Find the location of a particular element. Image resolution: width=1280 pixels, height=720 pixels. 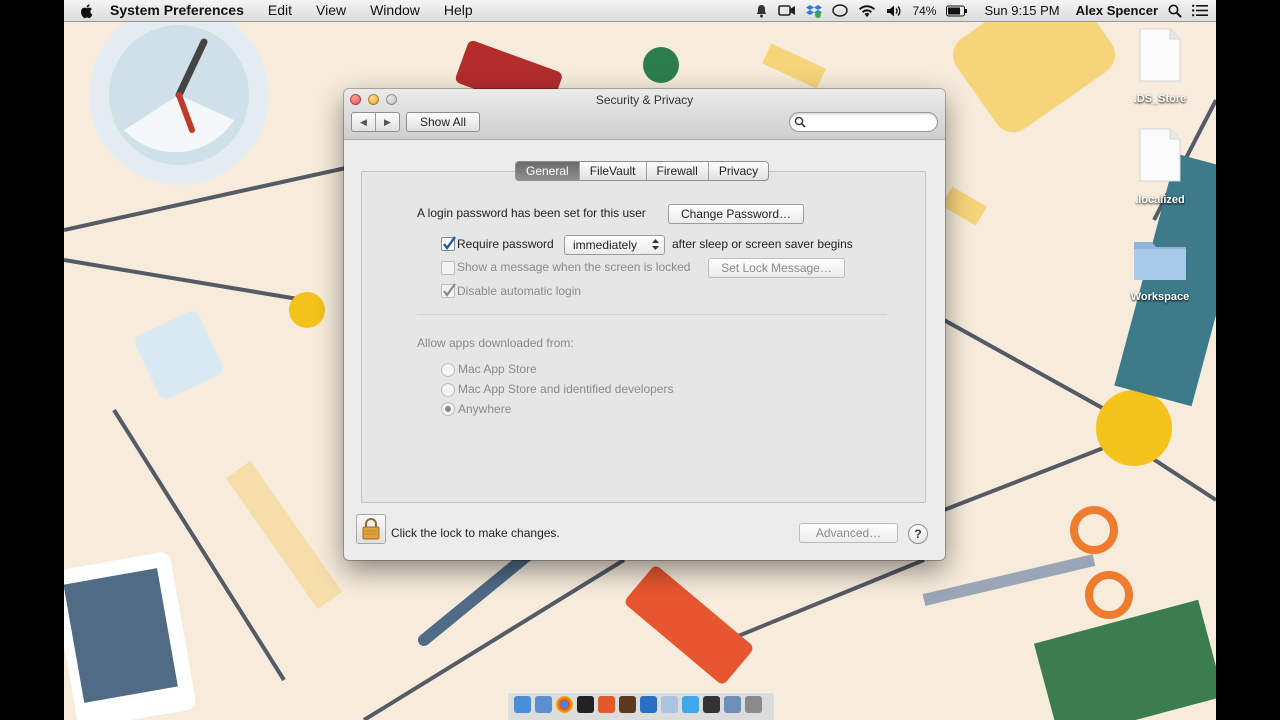

forward-arrow-icon: ▶ is located at coordinates (387, 122).